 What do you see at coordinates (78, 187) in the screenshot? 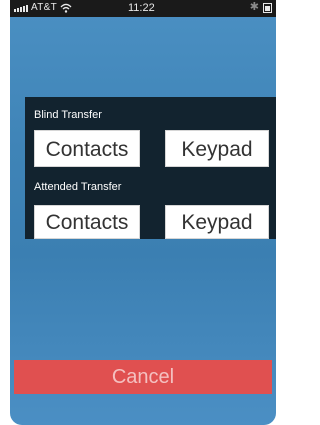
I see `attended-transfer-label: Attended Transfer` at bounding box center [78, 187].